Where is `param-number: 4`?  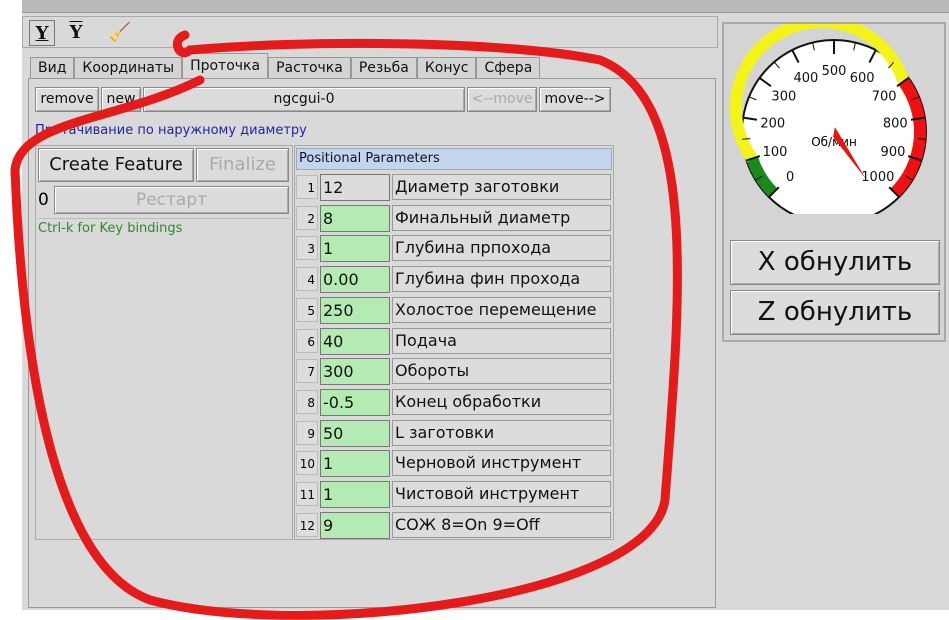
param-number: 4 is located at coordinates (307, 279).